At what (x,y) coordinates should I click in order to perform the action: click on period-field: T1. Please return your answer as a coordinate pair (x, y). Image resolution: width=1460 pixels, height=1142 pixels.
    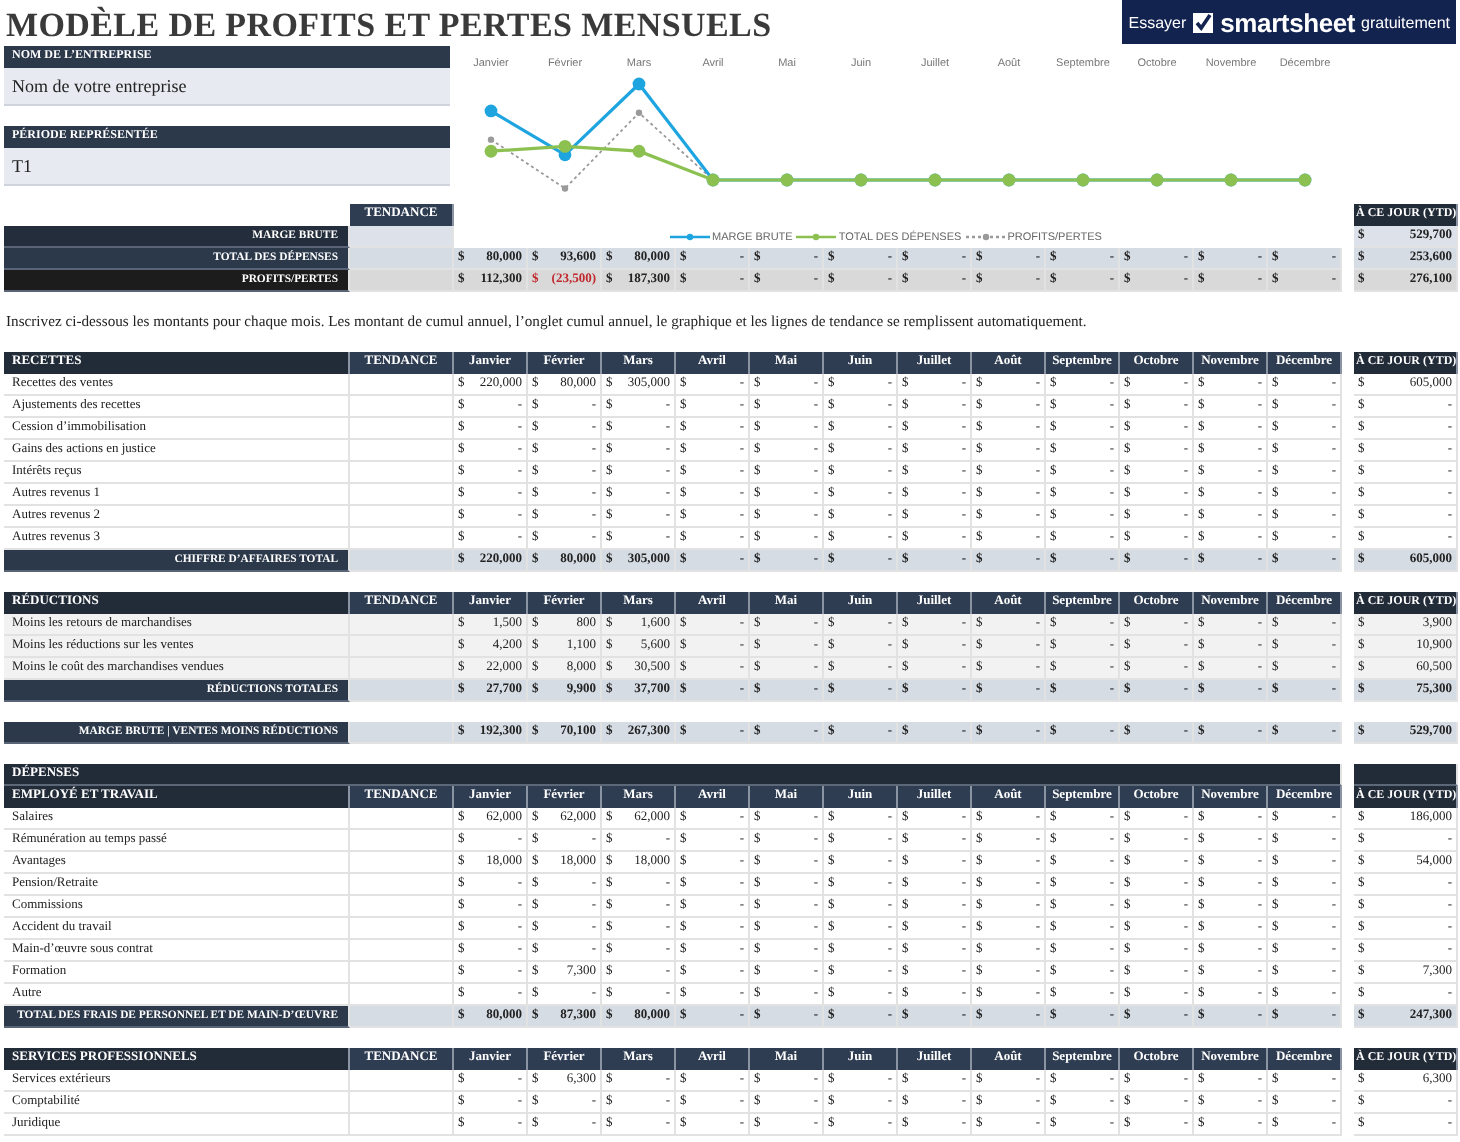
    Looking at the image, I should click on (227, 167).